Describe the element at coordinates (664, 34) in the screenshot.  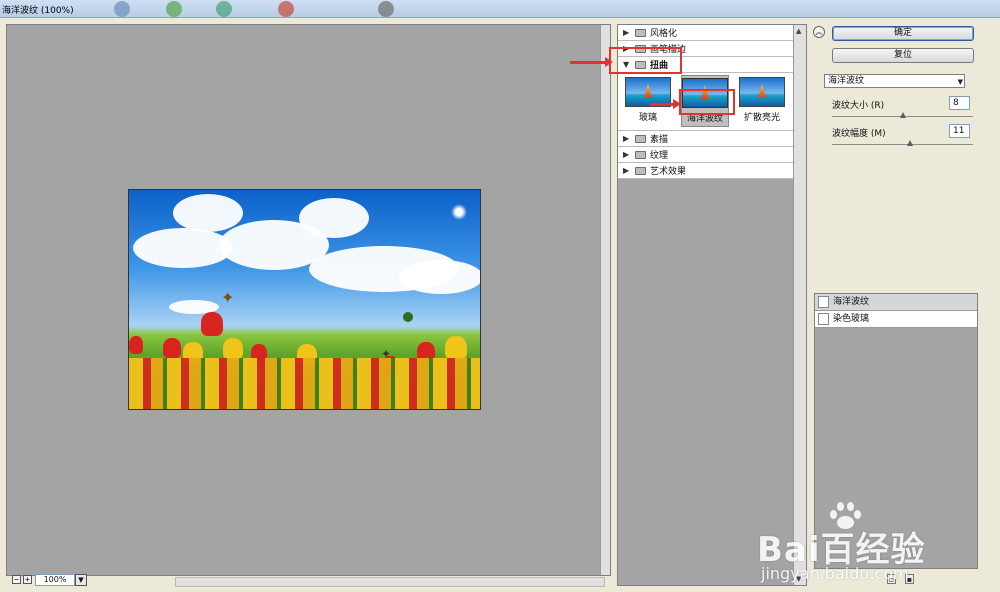
I see `category-label: 风格化` at that location.